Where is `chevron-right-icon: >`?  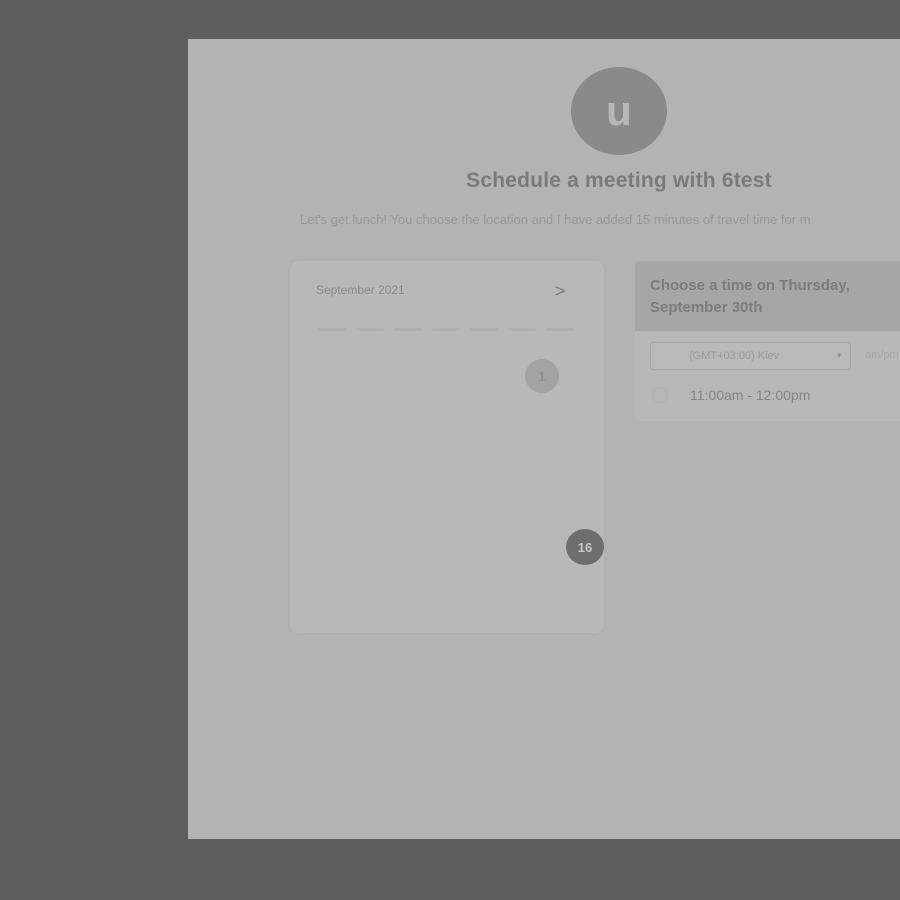
chevron-right-icon: > is located at coordinates (560, 291).